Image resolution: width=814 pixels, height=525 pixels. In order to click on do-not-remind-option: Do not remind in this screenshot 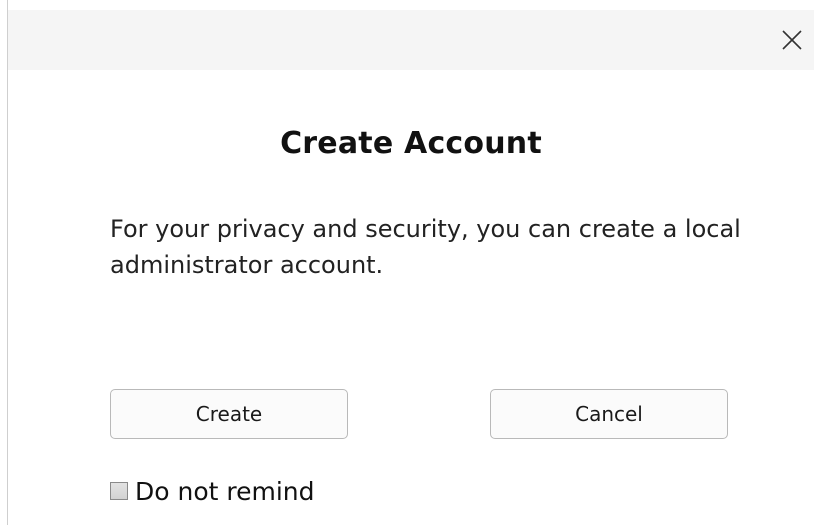, I will do `click(212, 491)`.